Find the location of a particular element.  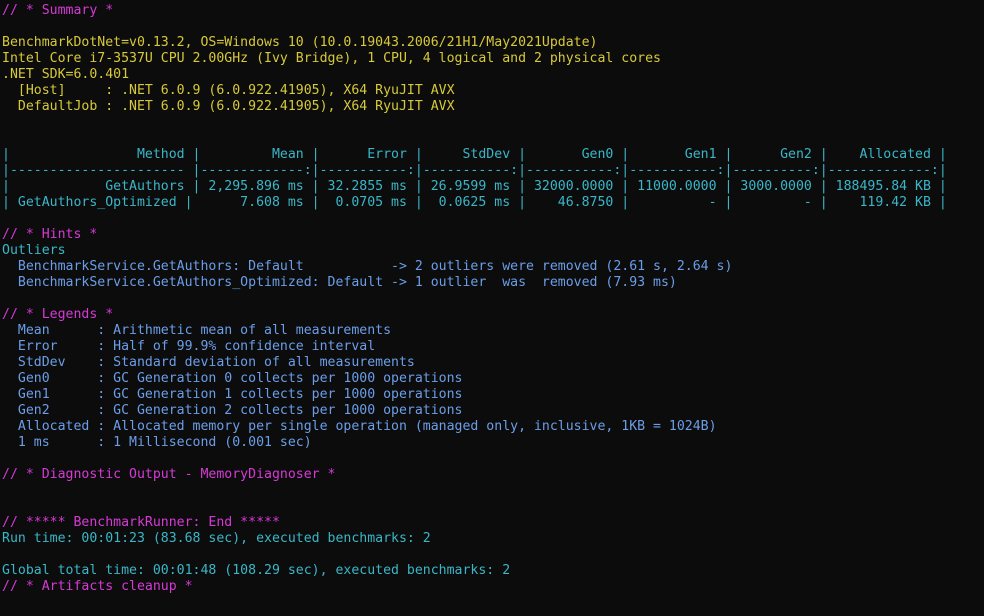

env-line-sdk: .NET SDK=6.0.401 is located at coordinates (66, 74).